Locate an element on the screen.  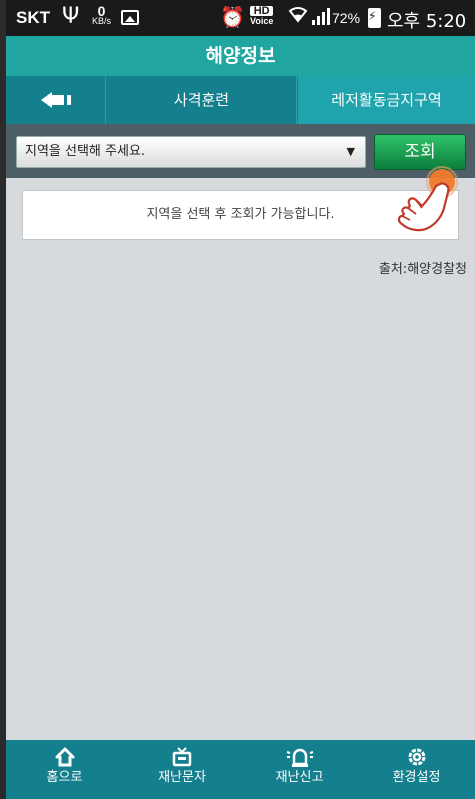
nav-disaster-report-label: 재난신고 is located at coordinates (299, 777).